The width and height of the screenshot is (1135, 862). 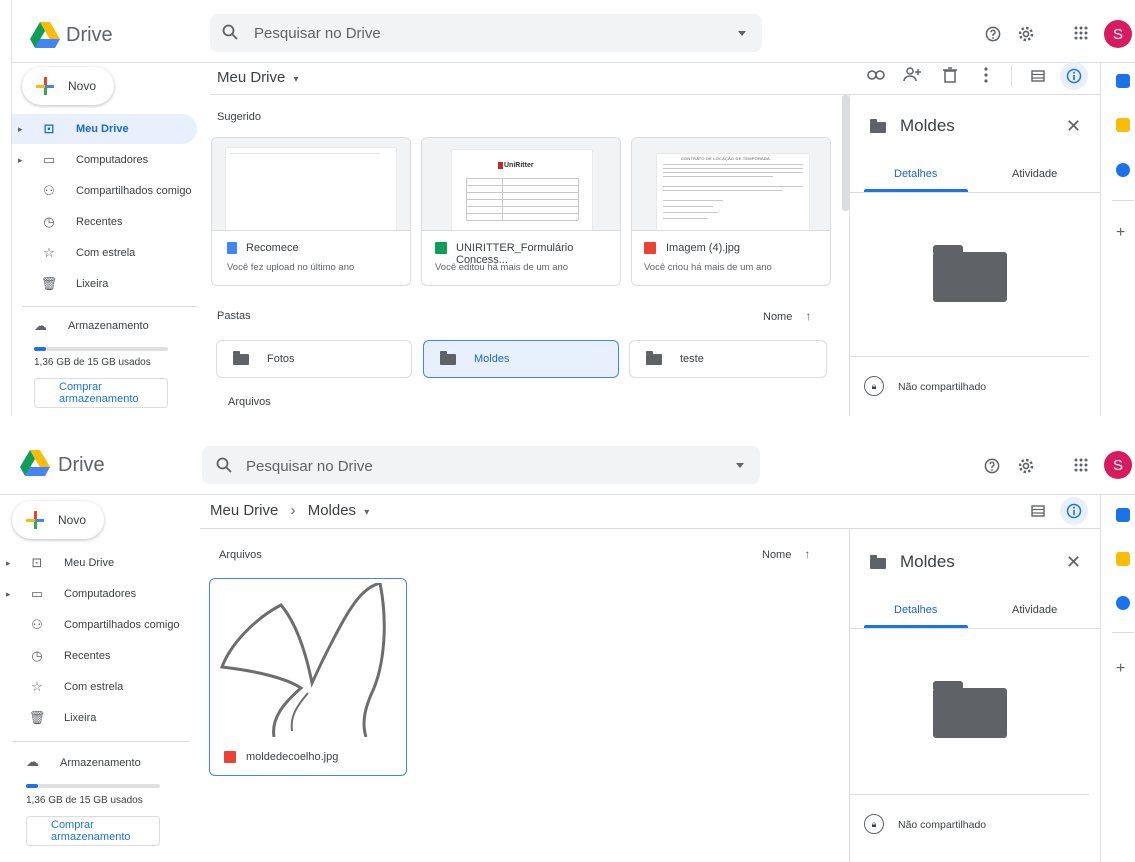 I want to click on share-person-icon, so click(x=912, y=74).